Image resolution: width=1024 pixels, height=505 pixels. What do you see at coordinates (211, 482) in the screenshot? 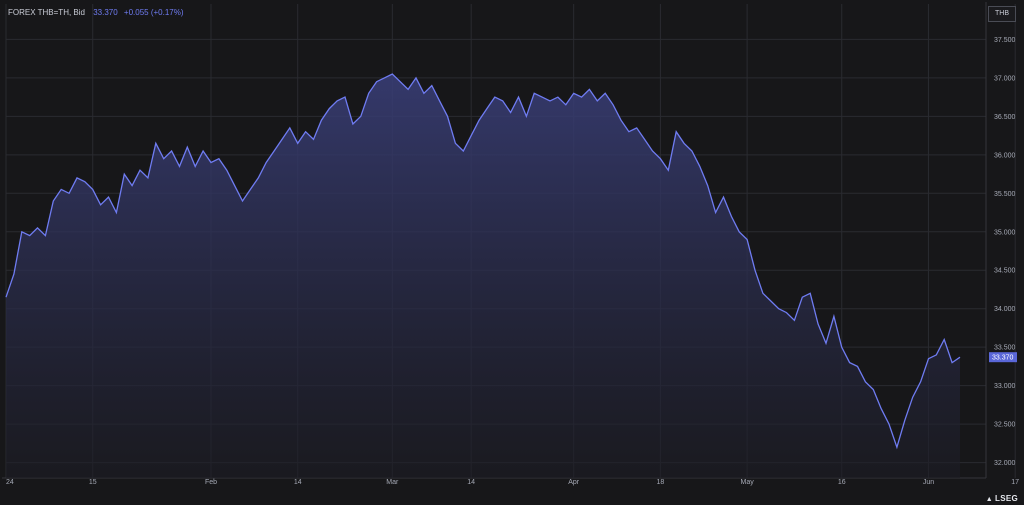
I see `x-tick-label: Feb` at bounding box center [211, 482].